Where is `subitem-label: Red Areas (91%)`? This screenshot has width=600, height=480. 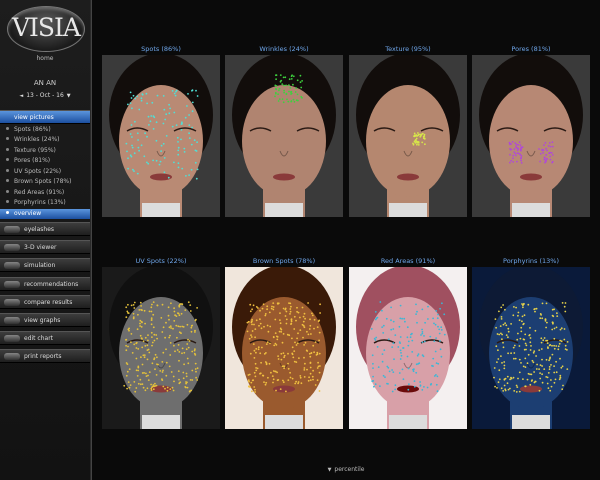
subitem-label: Red Areas (91%) is located at coordinates (39, 192).